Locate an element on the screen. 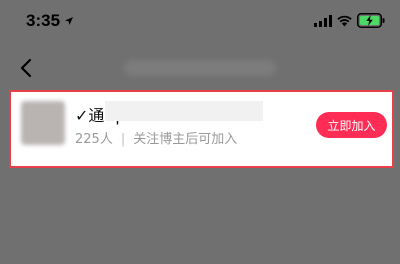 Image resolution: width=400 pixels, height=264 pixels. wifi-icon is located at coordinates (344, 21).